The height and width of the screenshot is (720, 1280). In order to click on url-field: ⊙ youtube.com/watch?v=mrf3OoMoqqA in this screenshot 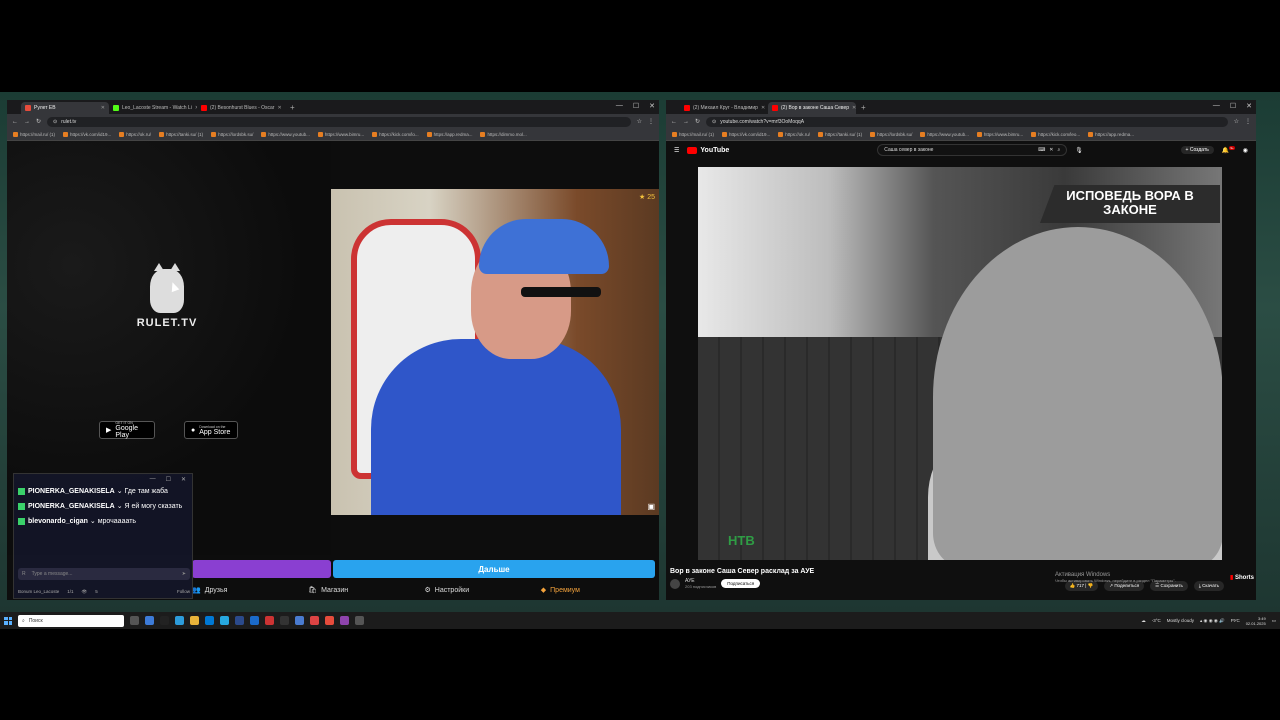, I will do `click(967, 121)`.